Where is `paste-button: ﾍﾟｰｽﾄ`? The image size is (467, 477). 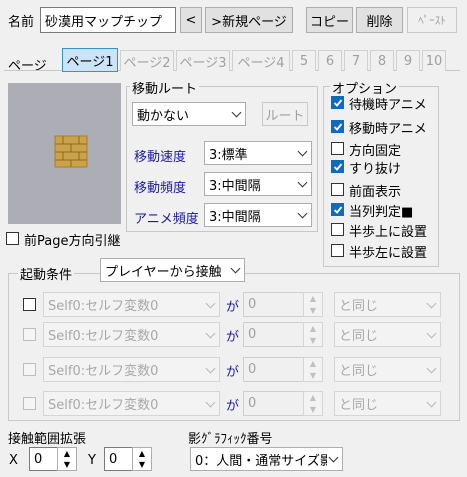
paste-button: ﾍﾟｰｽﾄ is located at coordinates (432, 20).